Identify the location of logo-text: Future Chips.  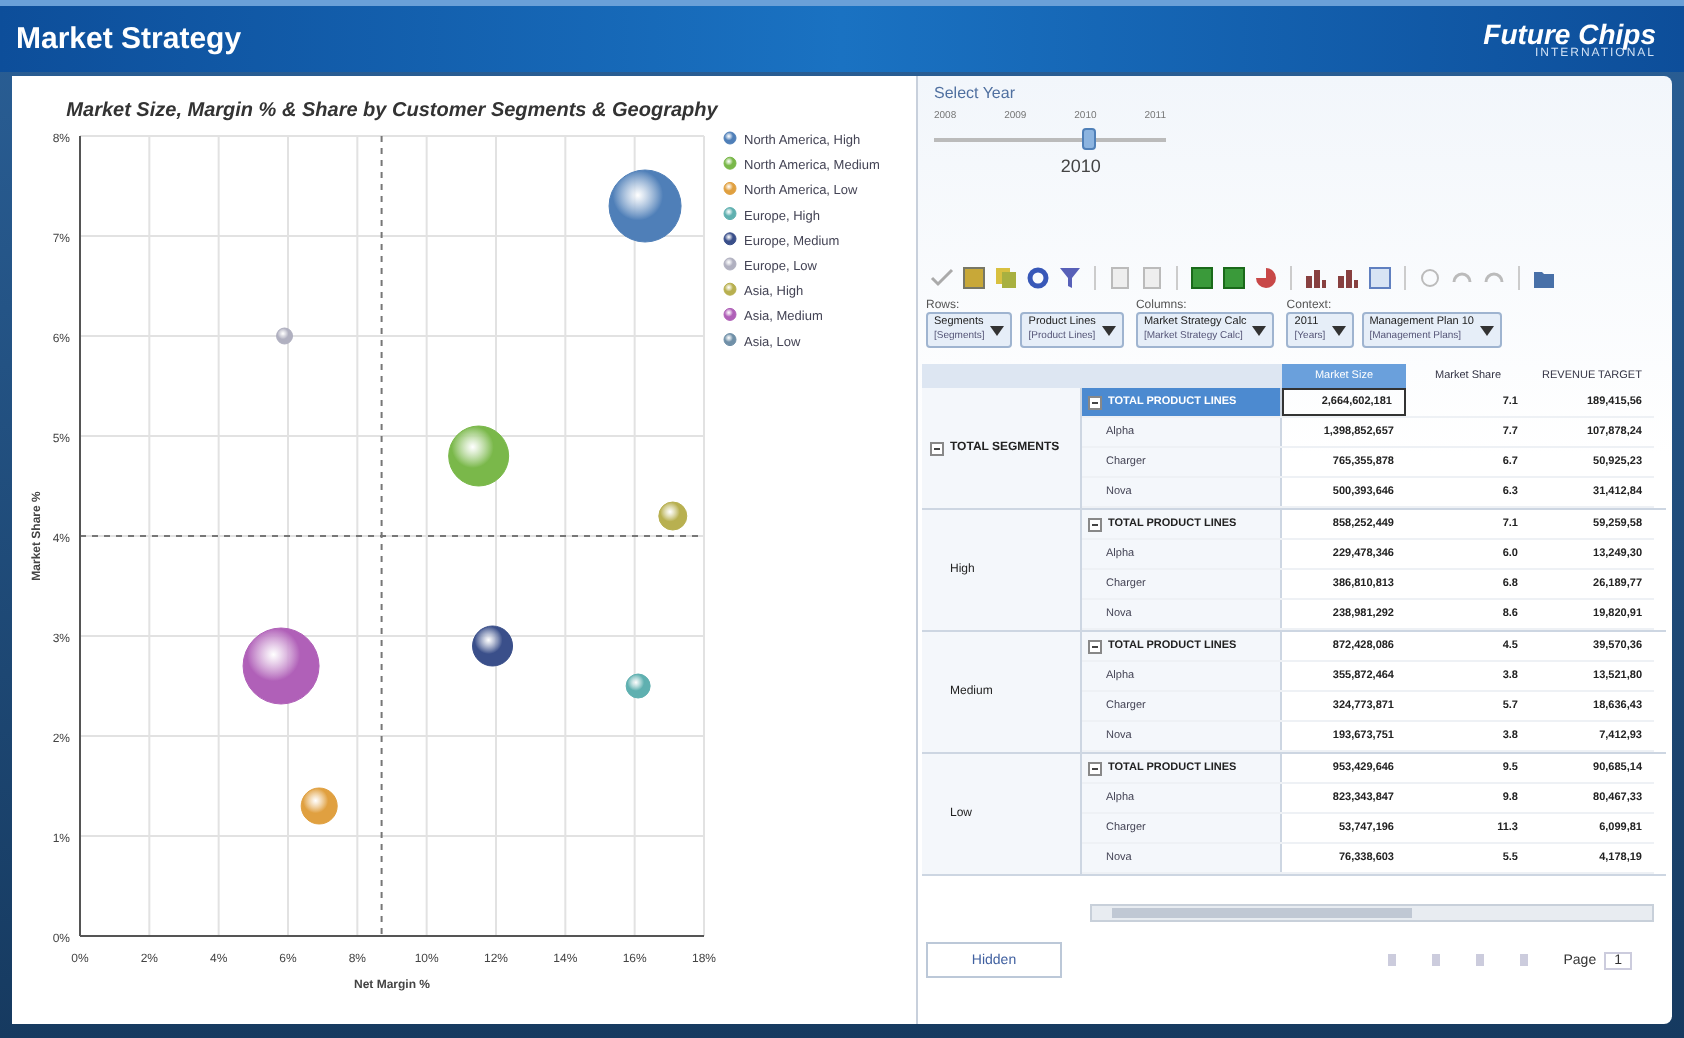
(1569, 33).